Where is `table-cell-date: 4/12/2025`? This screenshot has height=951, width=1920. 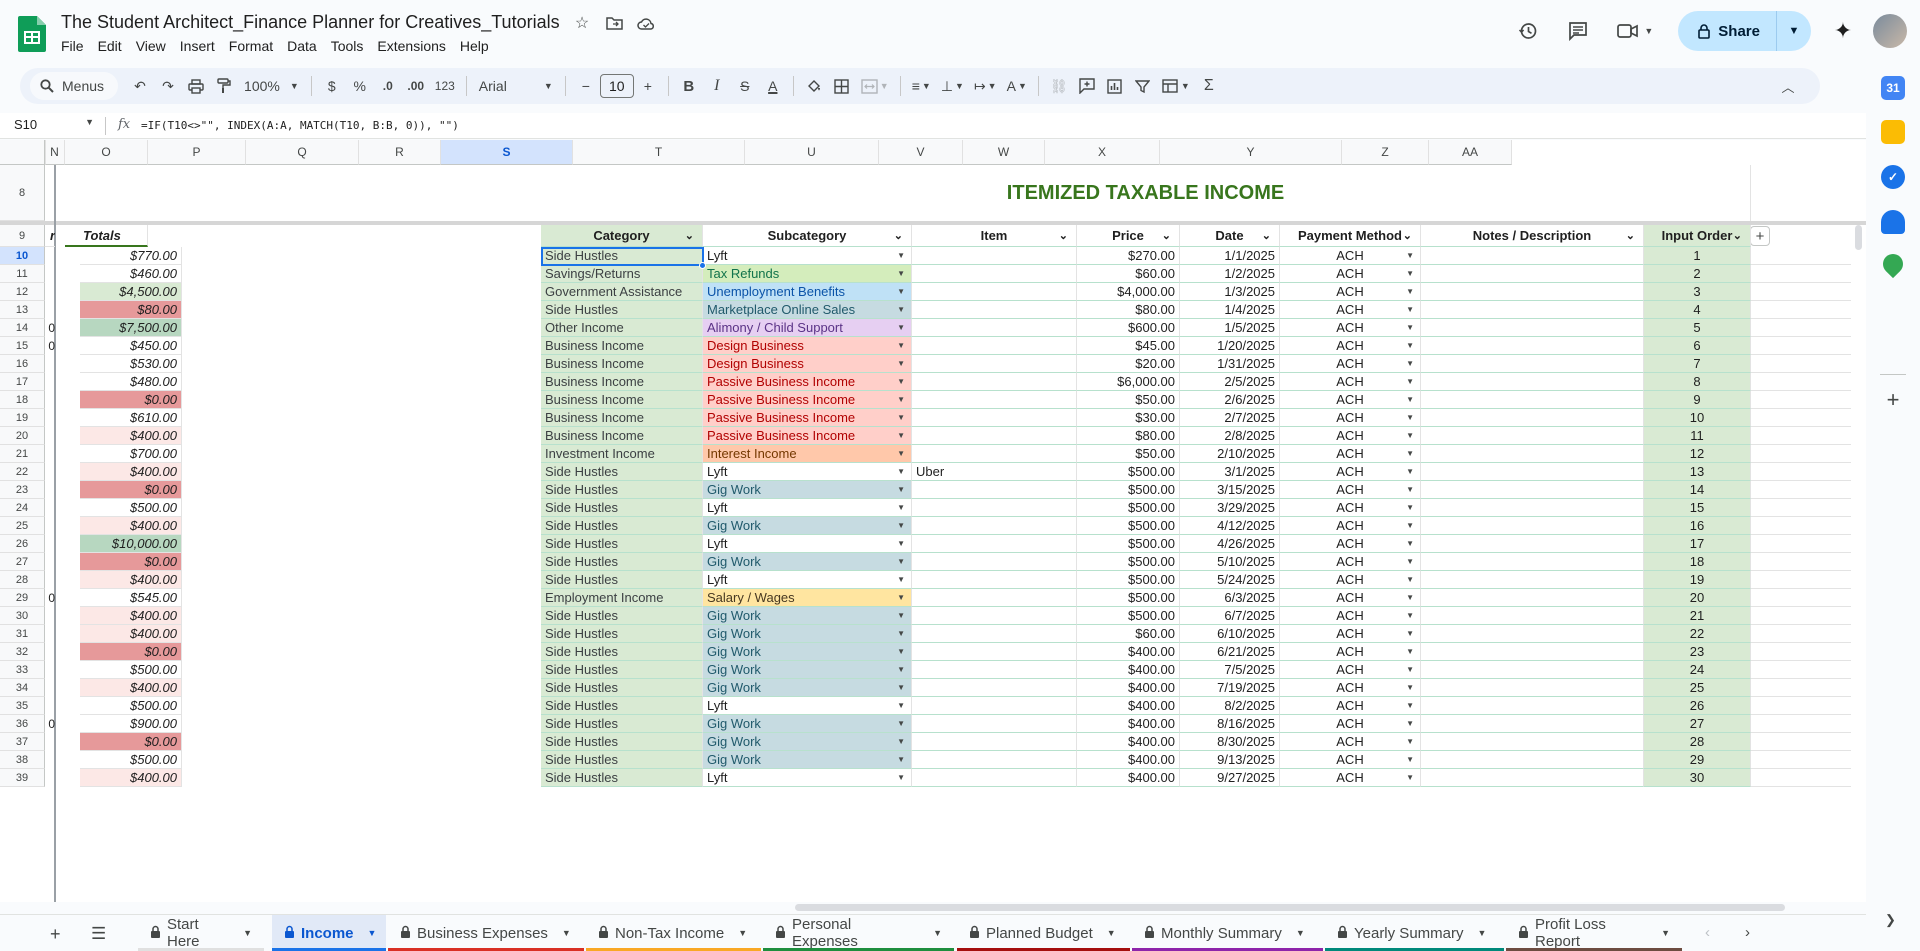
table-cell-date: 4/12/2025 is located at coordinates (1230, 526).